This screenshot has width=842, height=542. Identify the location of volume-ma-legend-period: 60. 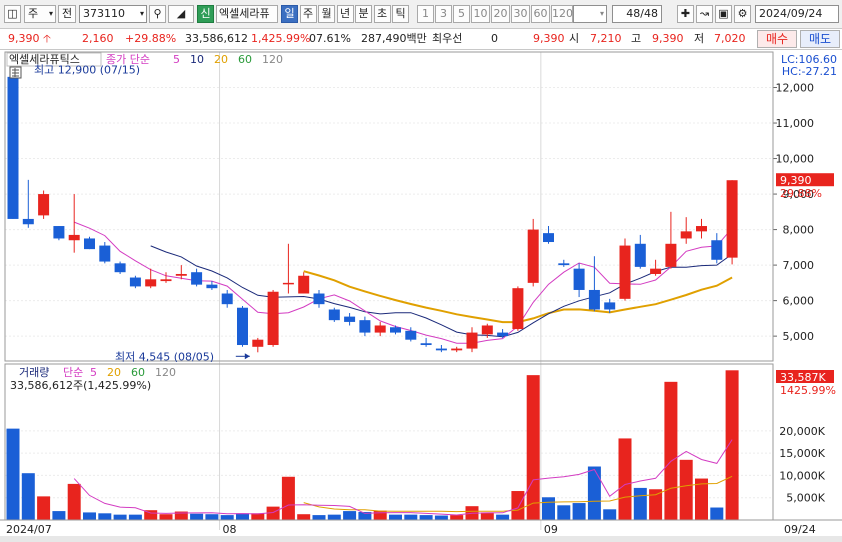
(138, 372).